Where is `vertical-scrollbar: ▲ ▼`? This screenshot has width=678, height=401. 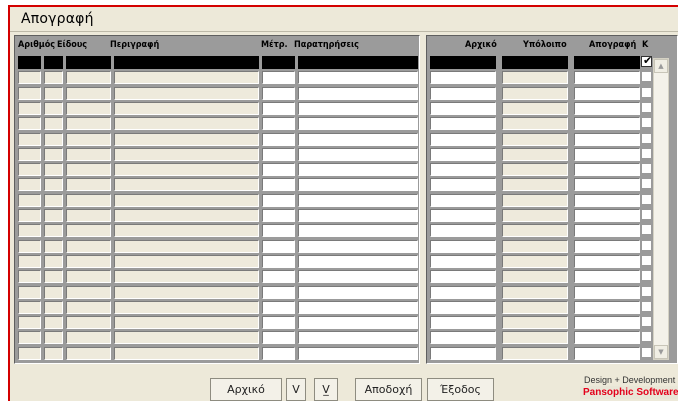 vertical-scrollbar: ▲ ▼ is located at coordinates (661, 209).